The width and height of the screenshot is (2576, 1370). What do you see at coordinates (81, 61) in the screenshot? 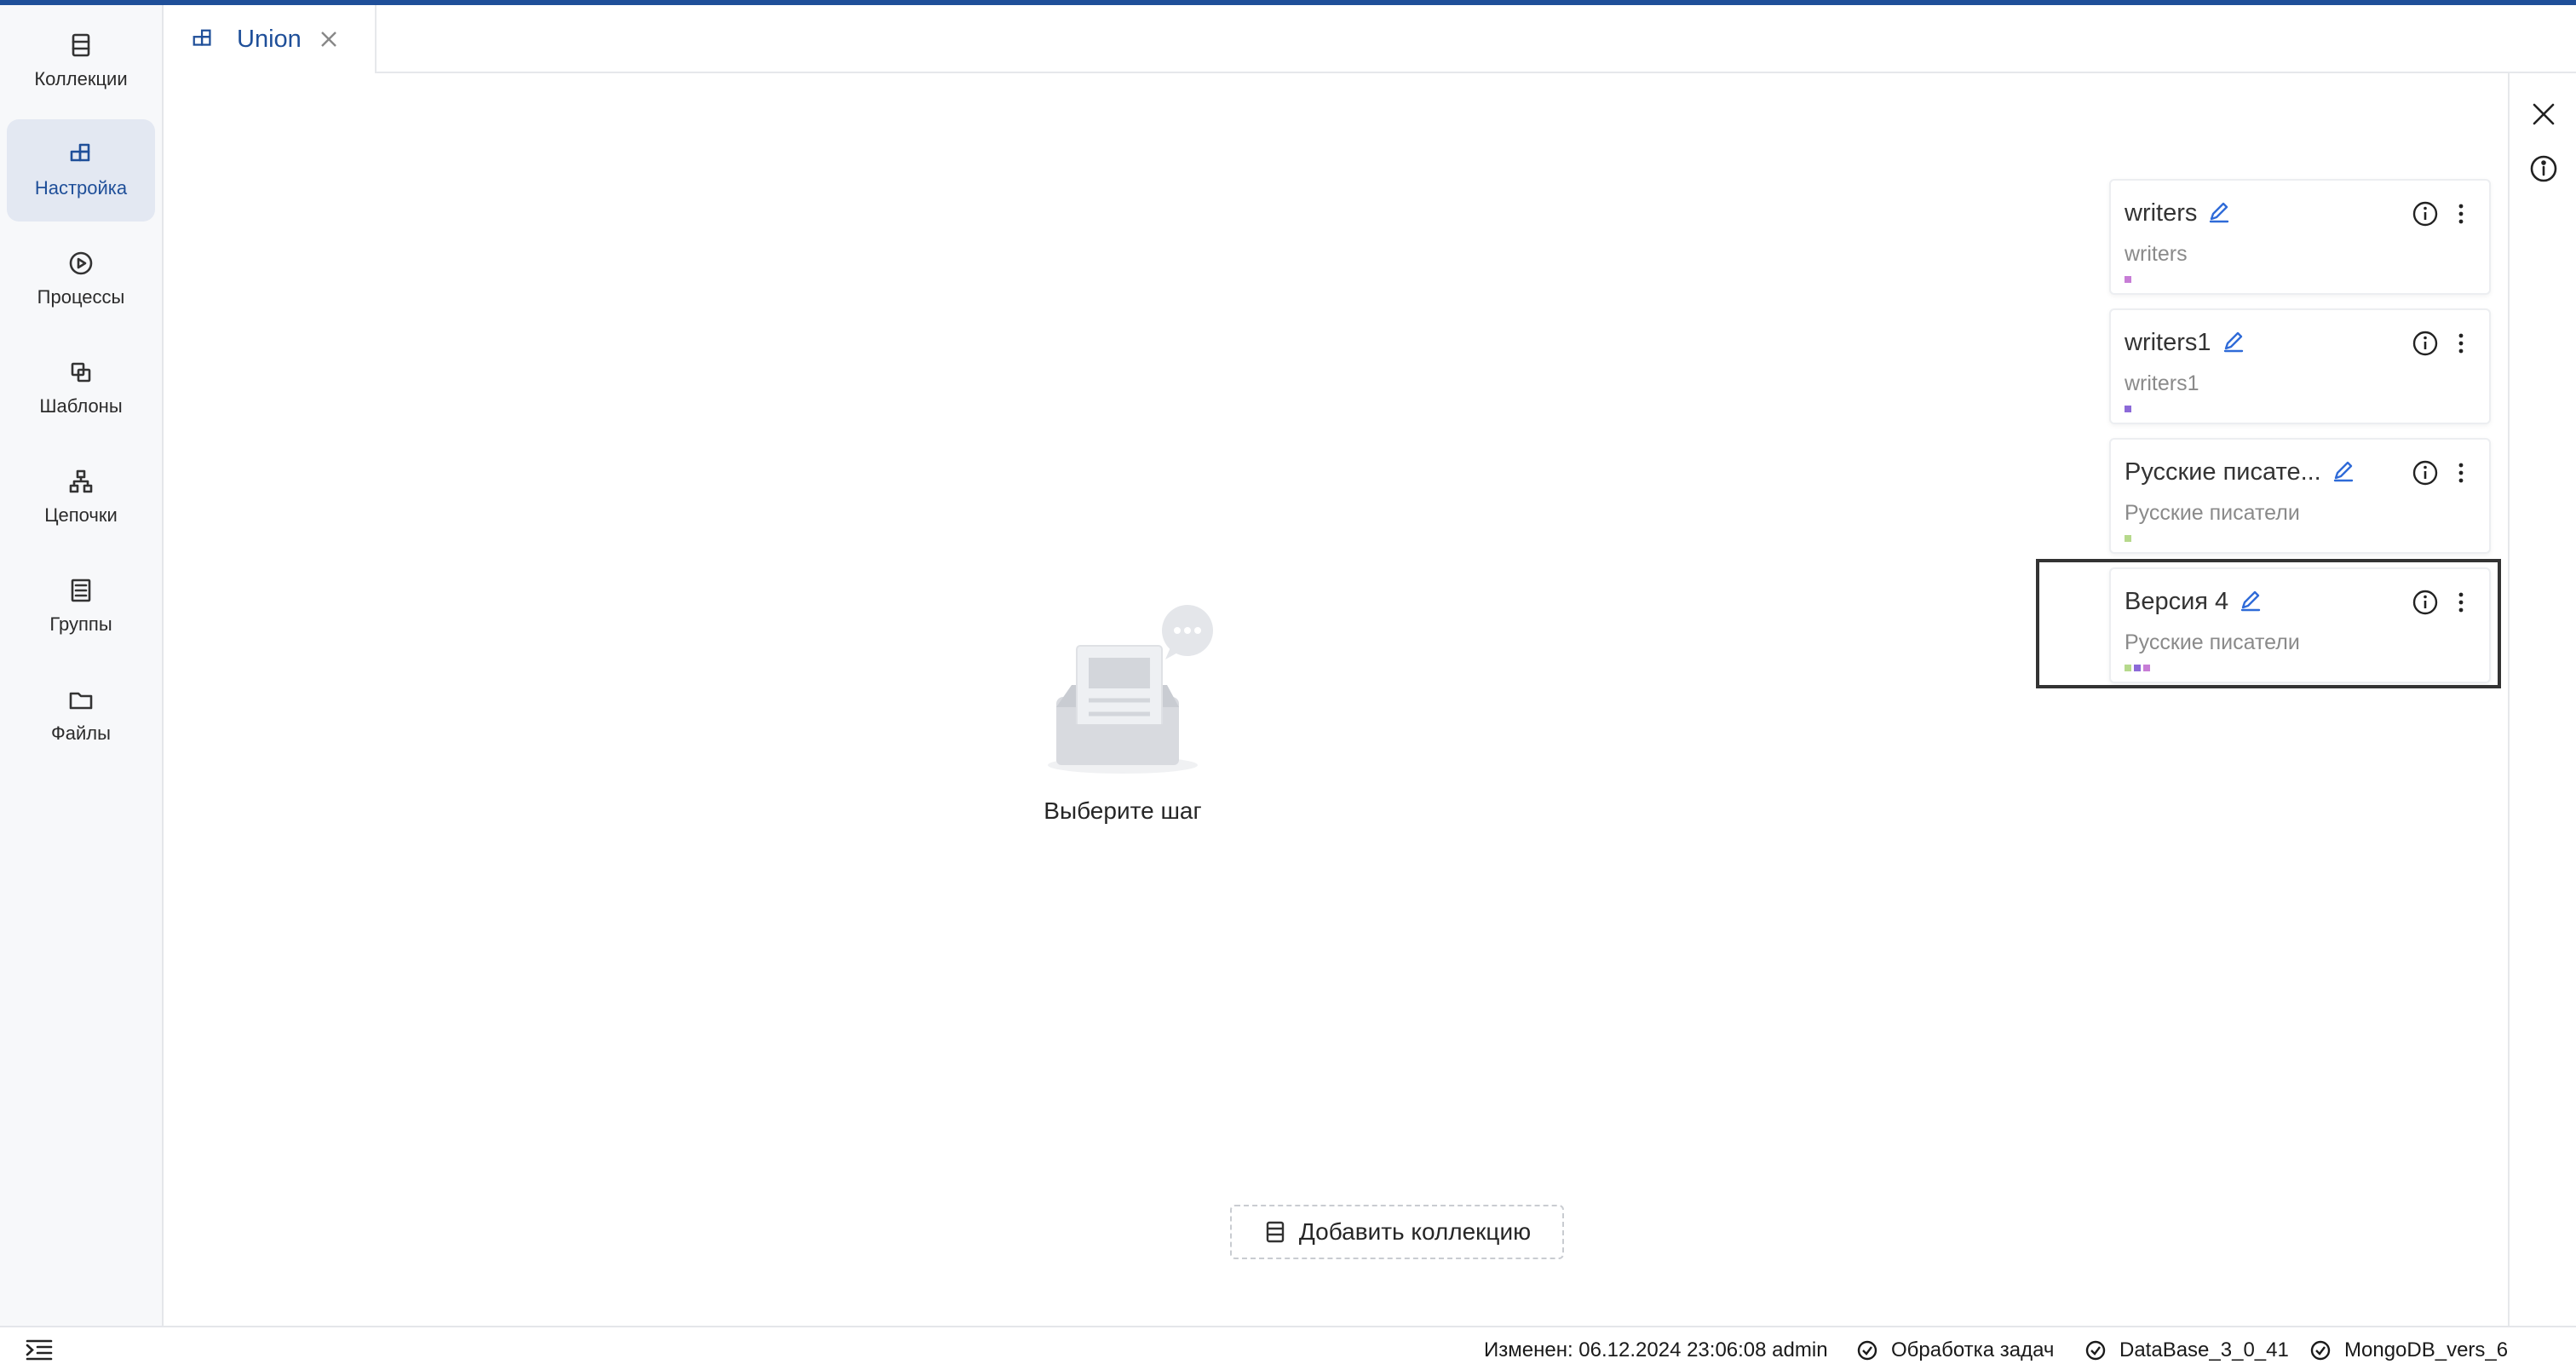
I see `sidebar-item-collections: Коллекции` at bounding box center [81, 61].